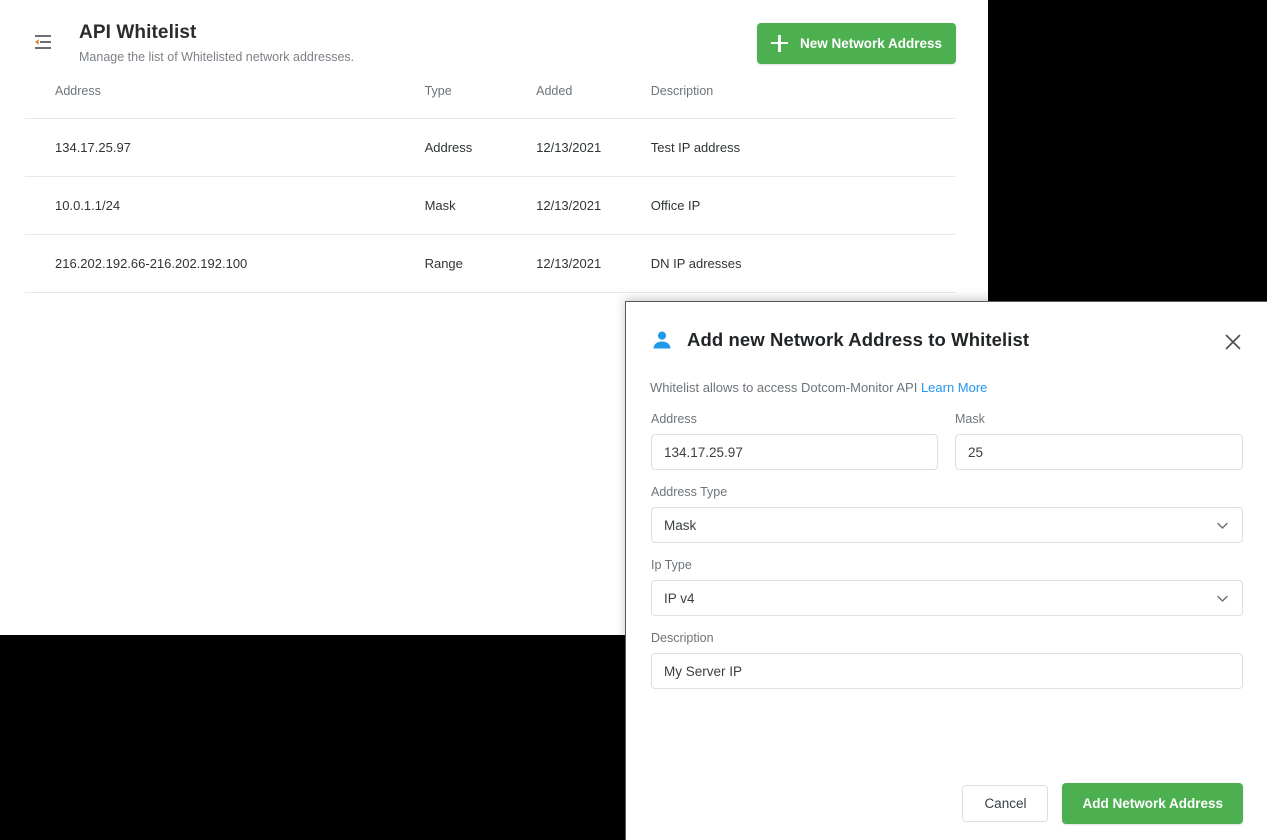  Describe the element at coordinates (671, 565) in the screenshot. I see `ip-type-label: Ip Type` at that location.